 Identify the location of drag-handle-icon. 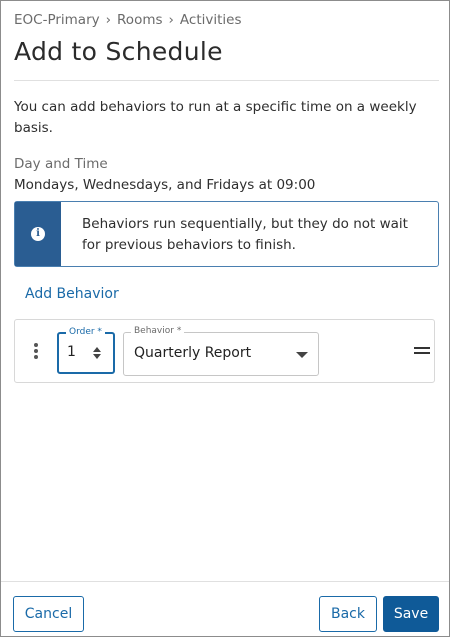
(422, 352).